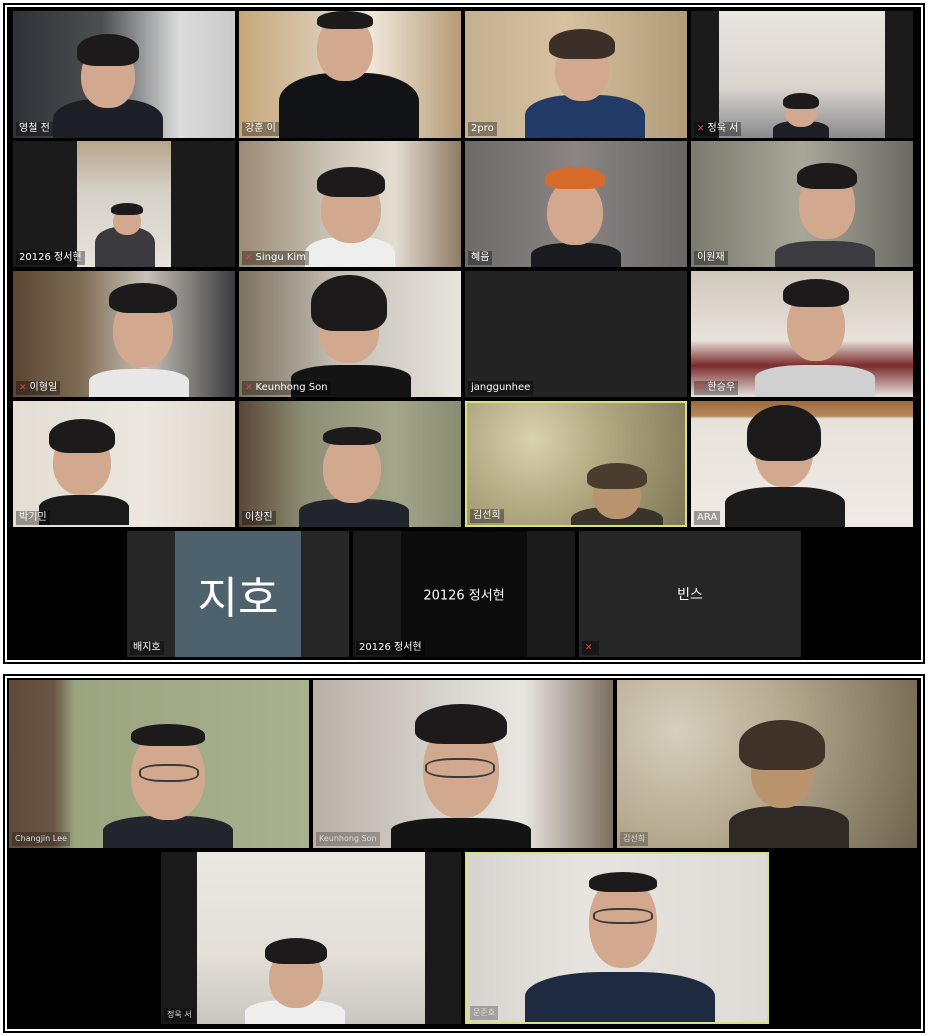  Describe the element at coordinates (33, 518) in the screenshot. I see `participant-name: 박기민` at that location.